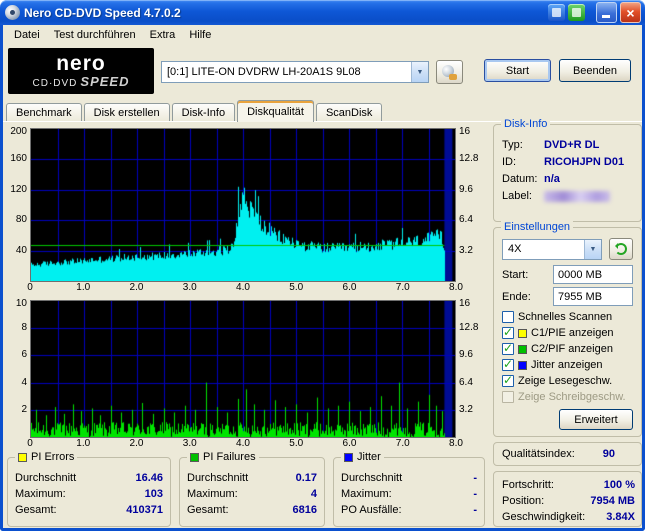 Image resolution: width=645 pixels, height=531 pixels. Describe the element at coordinates (275, 111) in the screenshot. I see `tab-diskqualitaet: Diskqualität` at that location.